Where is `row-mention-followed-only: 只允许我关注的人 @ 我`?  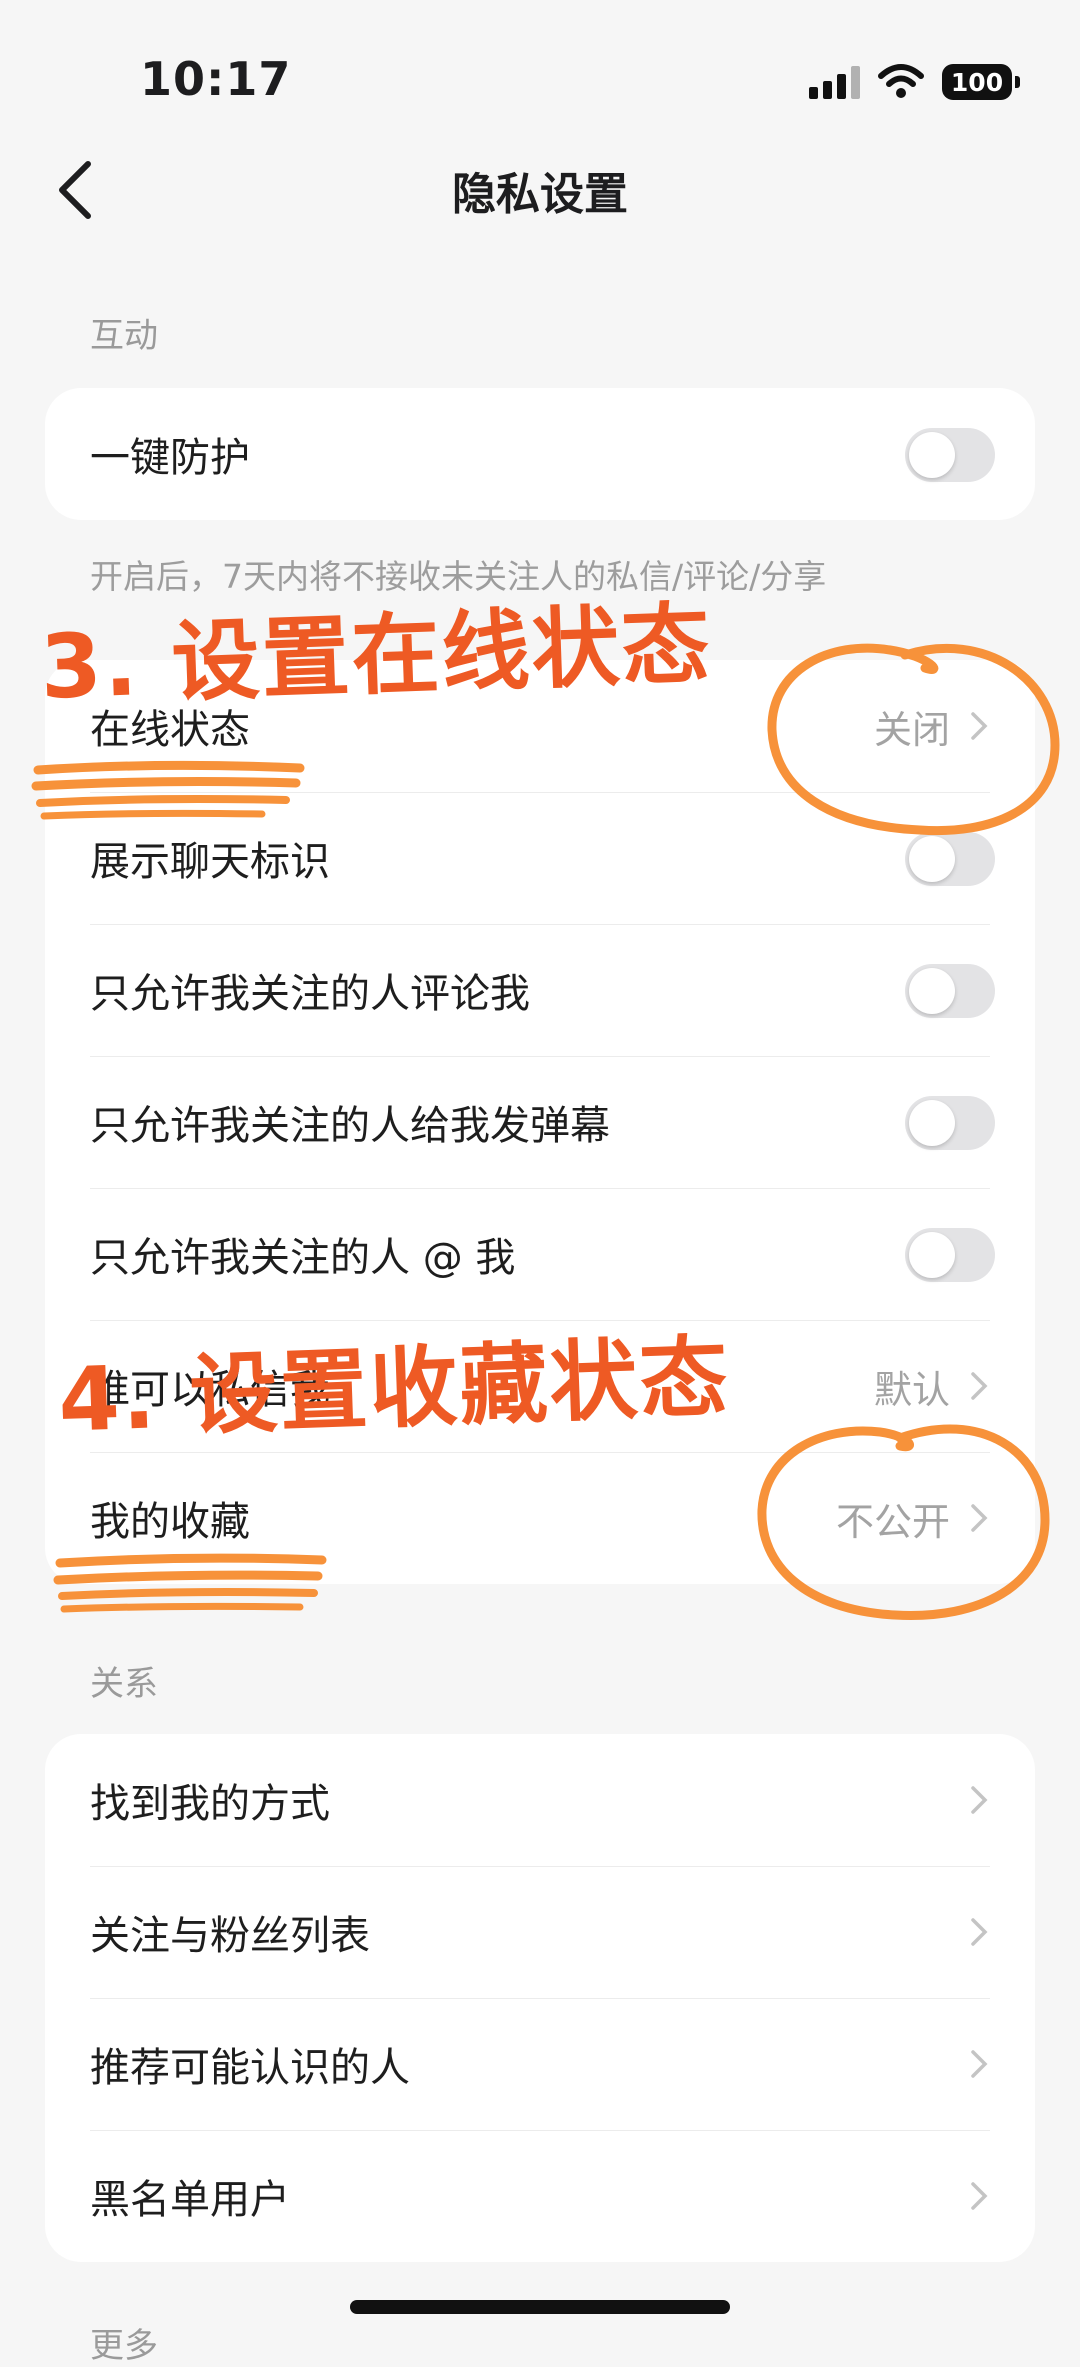 row-mention-followed-only: 只允许我关注的人 @ 我 is located at coordinates (540, 1254).